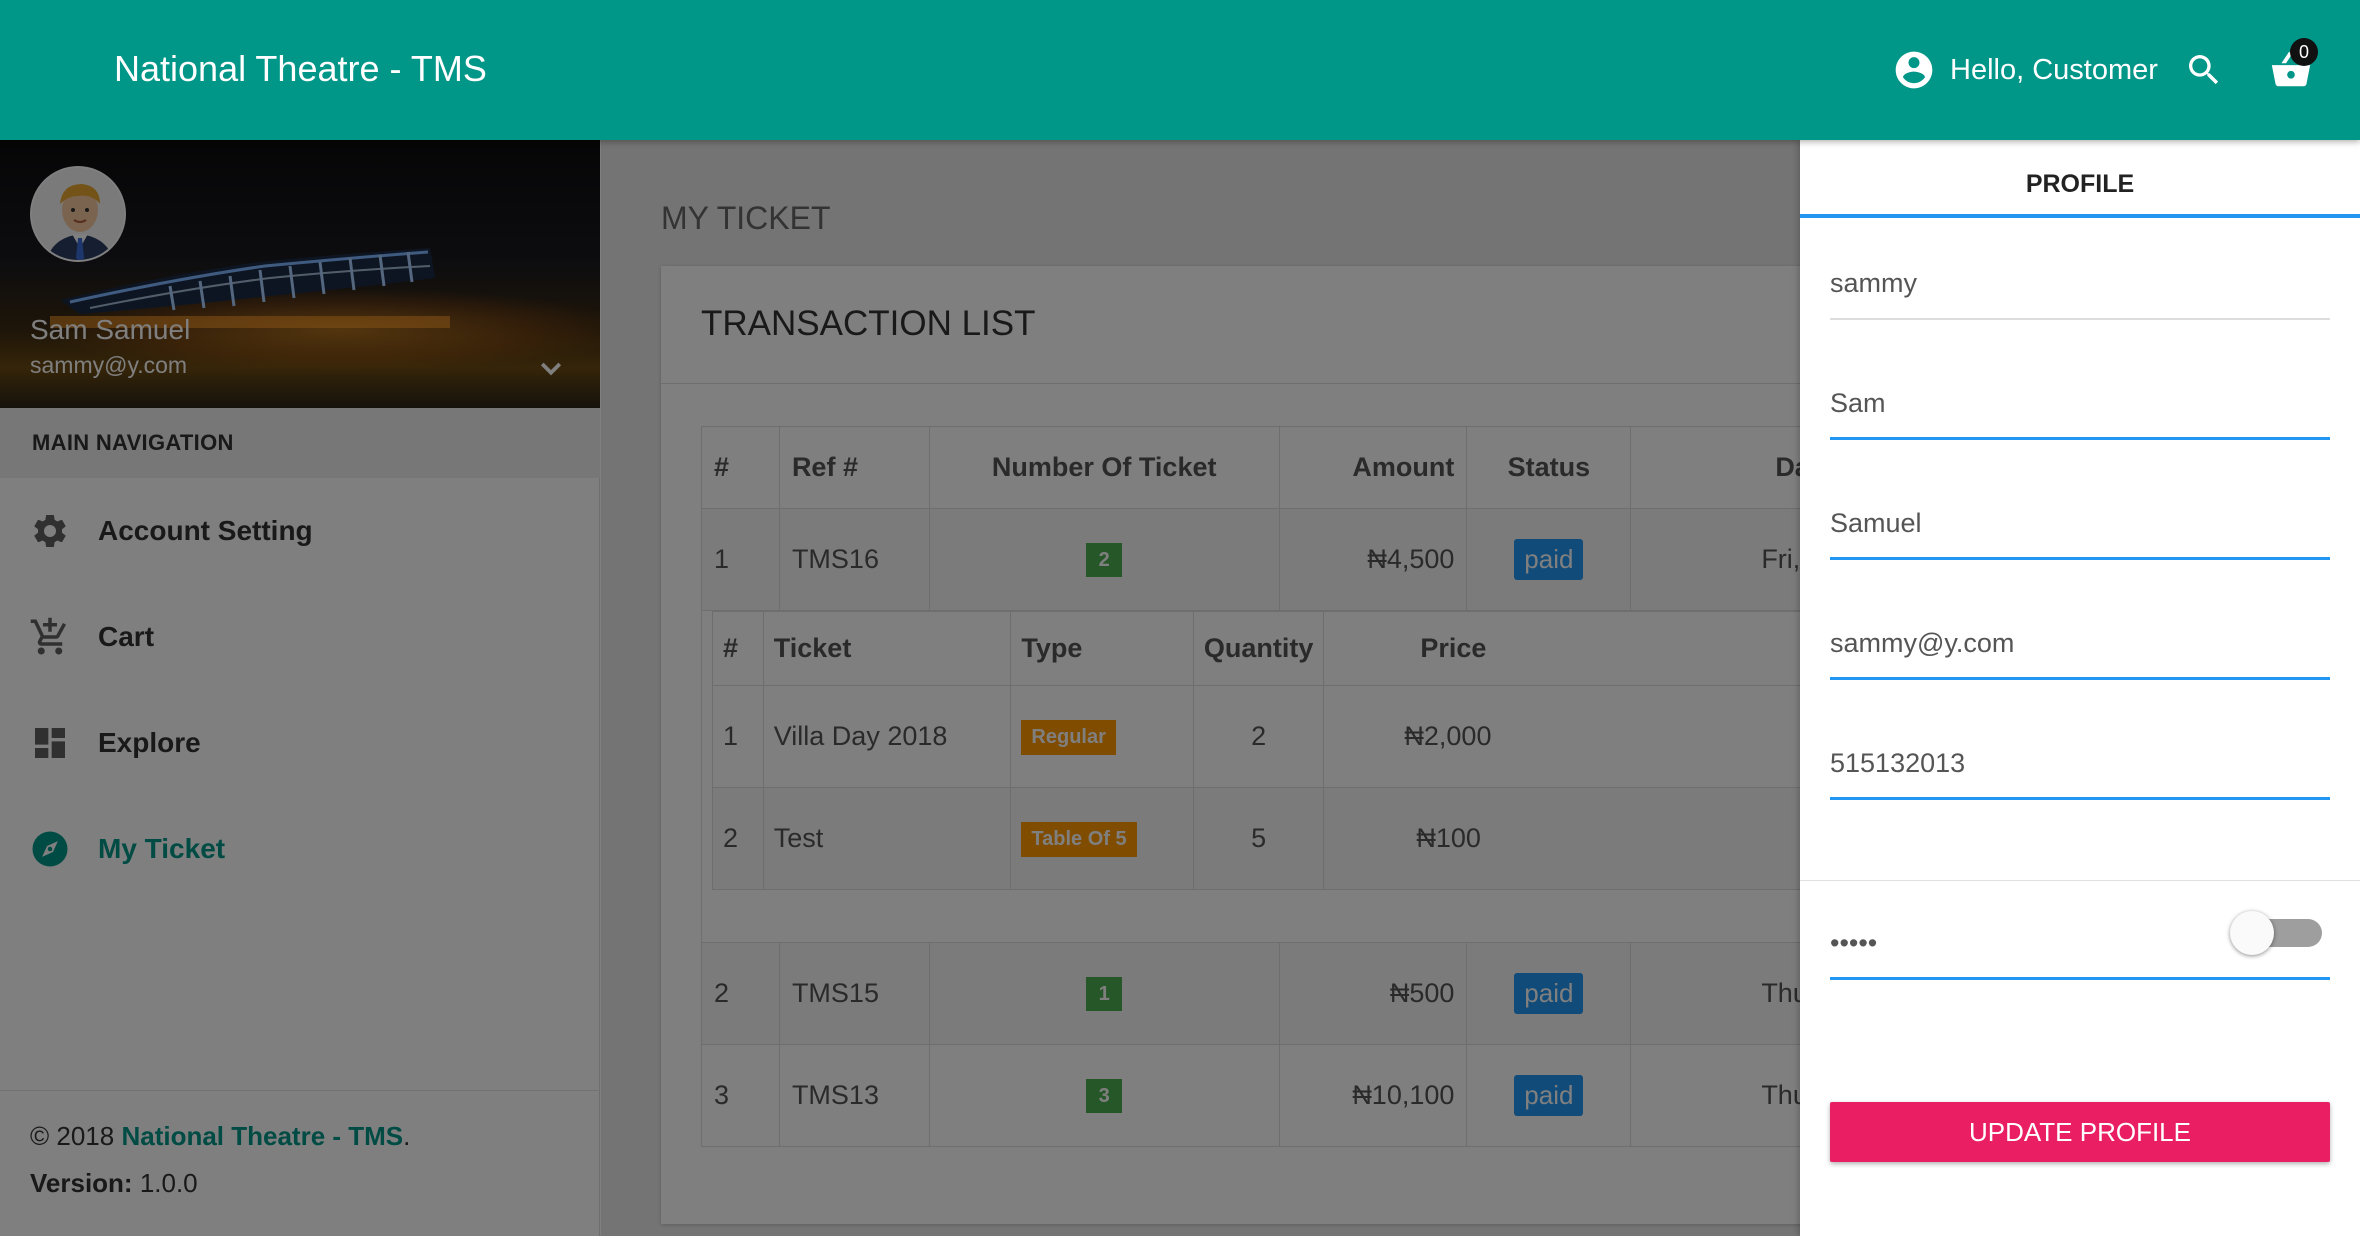 The height and width of the screenshot is (1236, 2360). What do you see at coordinates (1180, 70) in the screenshot?
I see `top-app-bar: National Theatre - TMS Hello, Customer 0` at bounding box center [1180, 70].